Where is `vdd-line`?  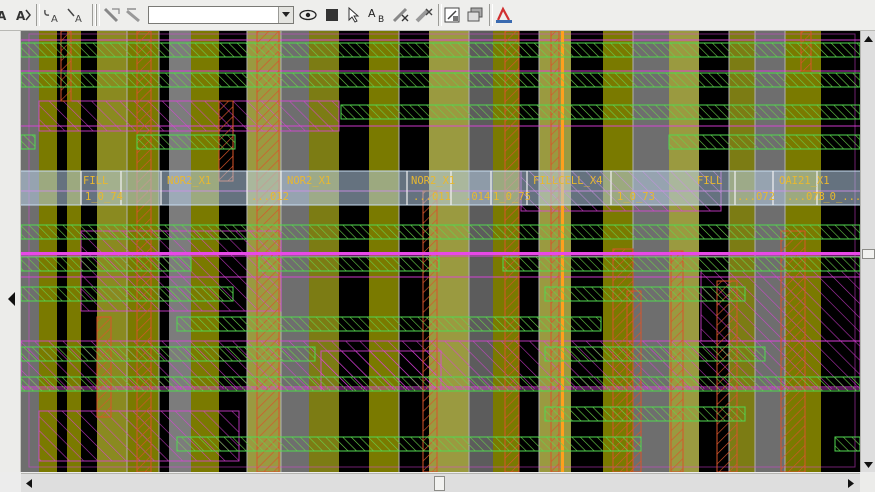 vdd-line is located at coordinates (440, 253).